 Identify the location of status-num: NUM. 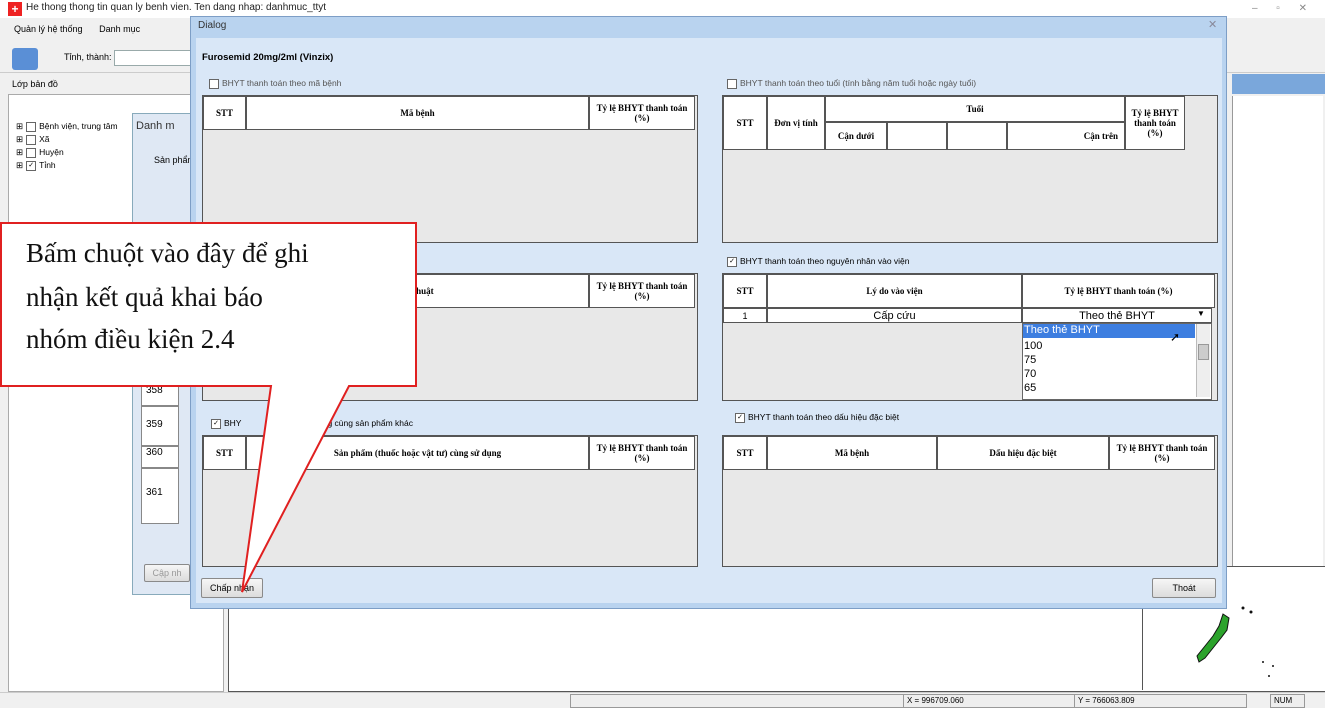
(1287, 701).